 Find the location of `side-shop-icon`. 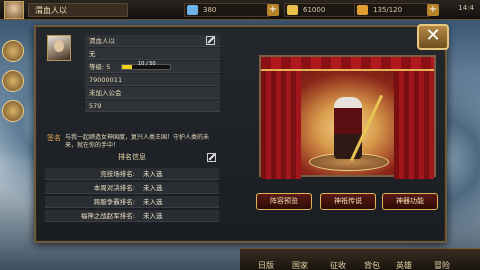

side-shop-icon is located at coordinates (13, 111).